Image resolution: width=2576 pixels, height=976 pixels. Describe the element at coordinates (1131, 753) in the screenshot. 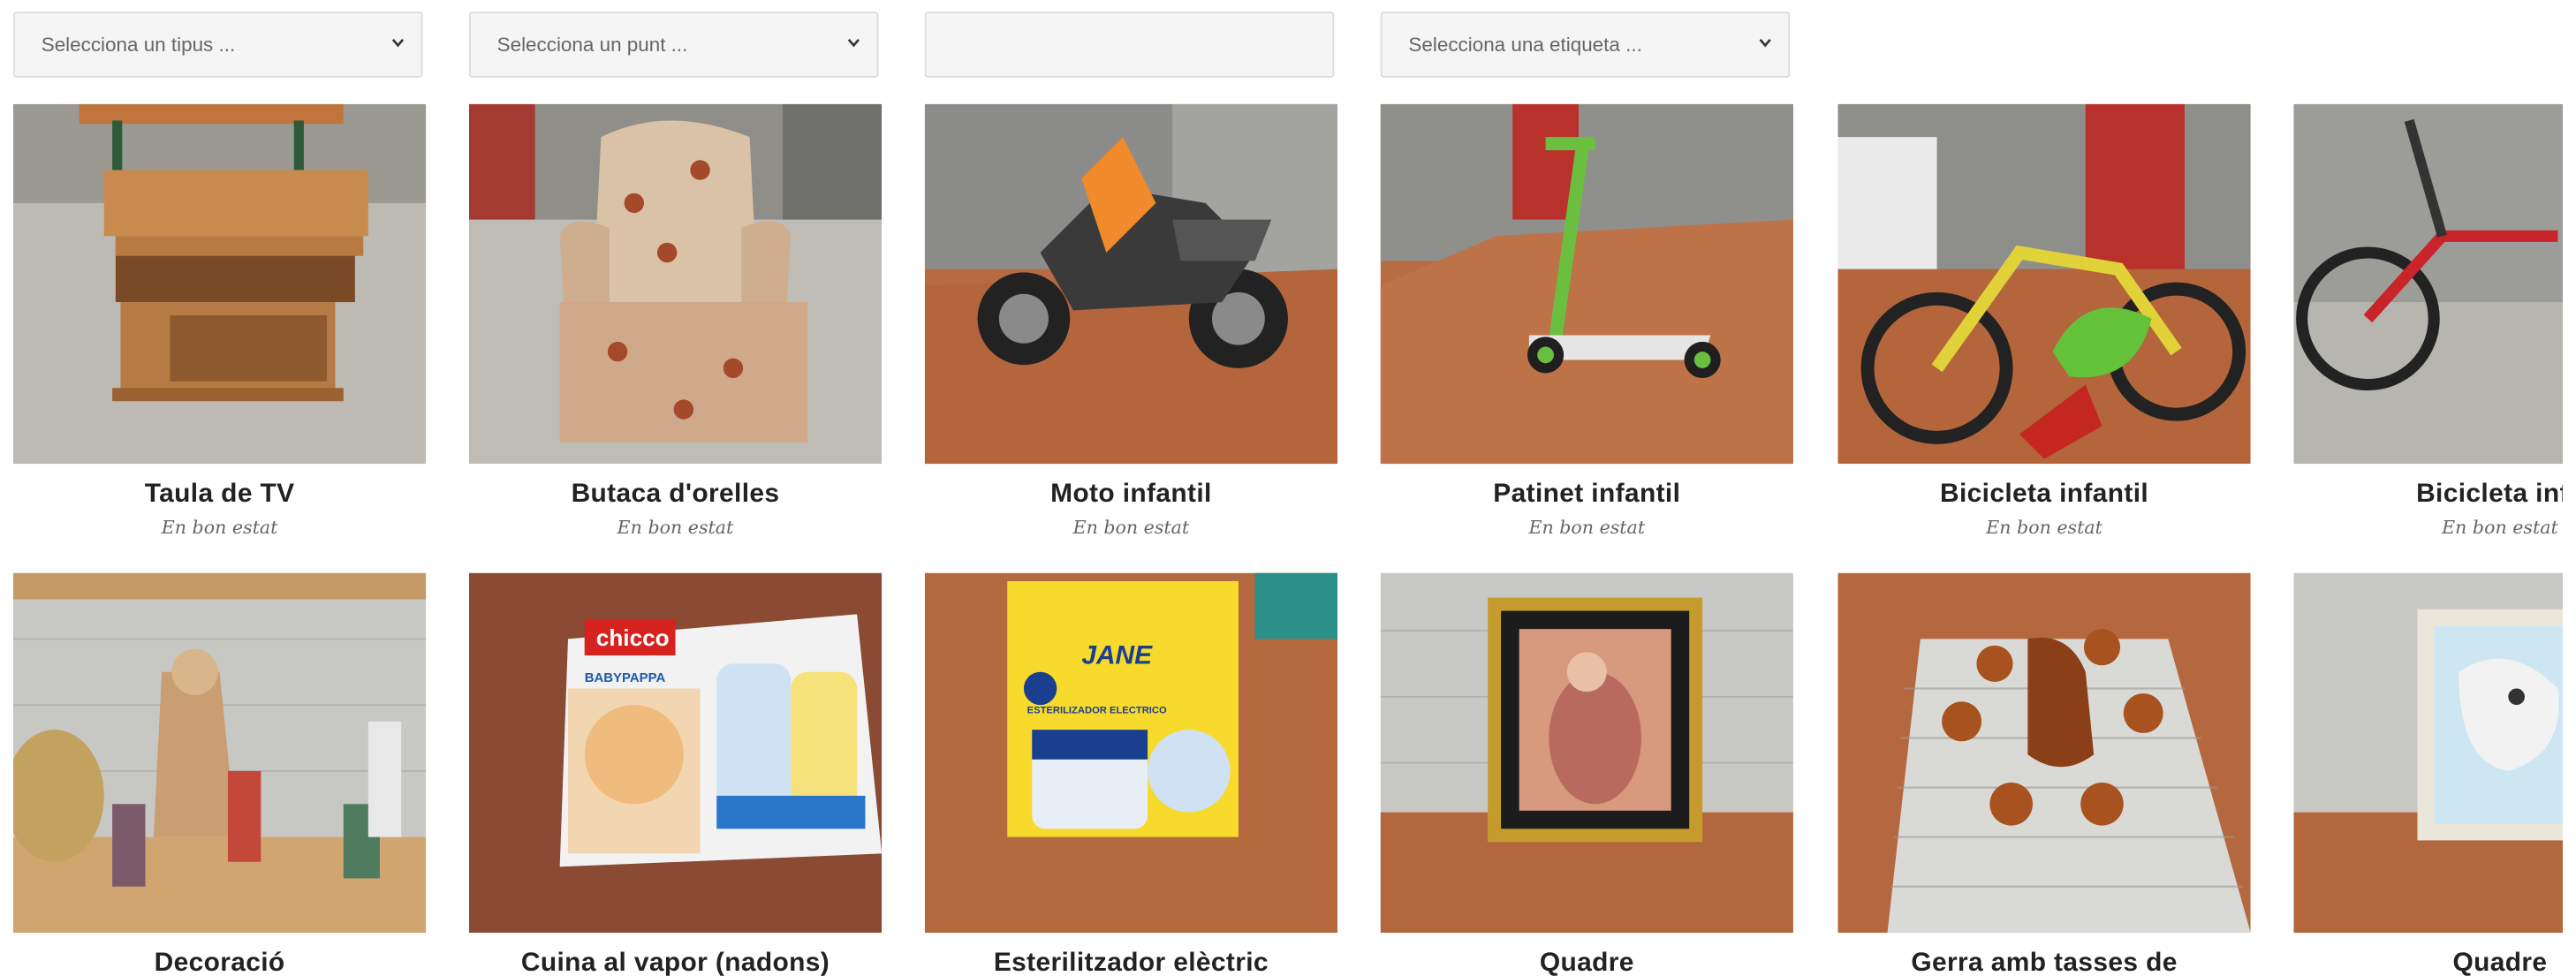

I see `product-photo: JANE ESTERILIZADOR ELECTRICO` at that location.